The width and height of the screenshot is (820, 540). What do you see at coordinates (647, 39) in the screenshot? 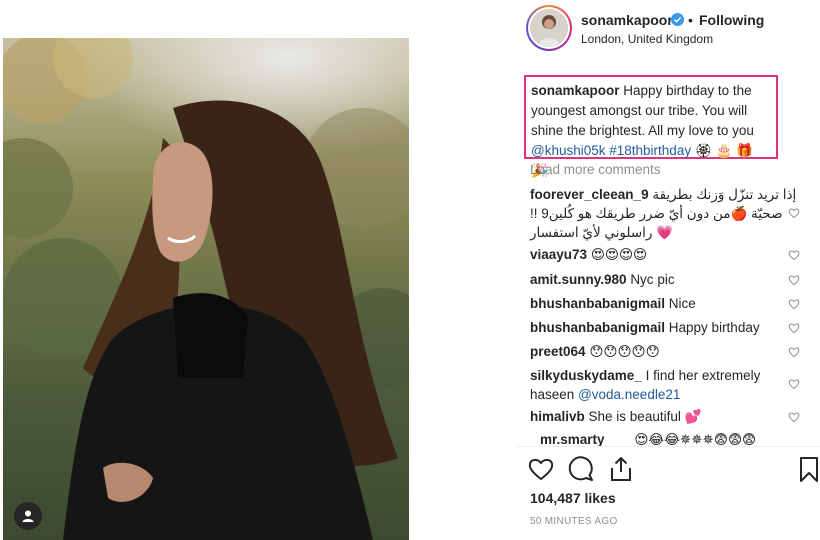
I see `location-link: London, United Kingdom` at bounding box center [647, 39].